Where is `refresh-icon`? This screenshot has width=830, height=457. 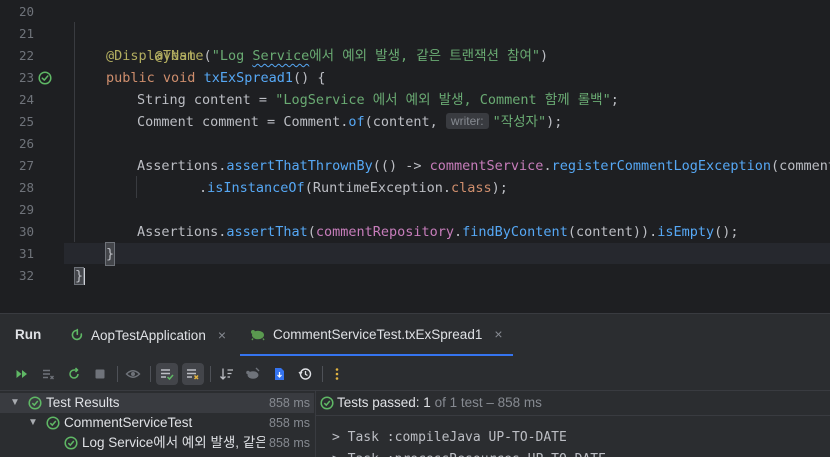
refresh-icon is located at coordinates (74, 373).